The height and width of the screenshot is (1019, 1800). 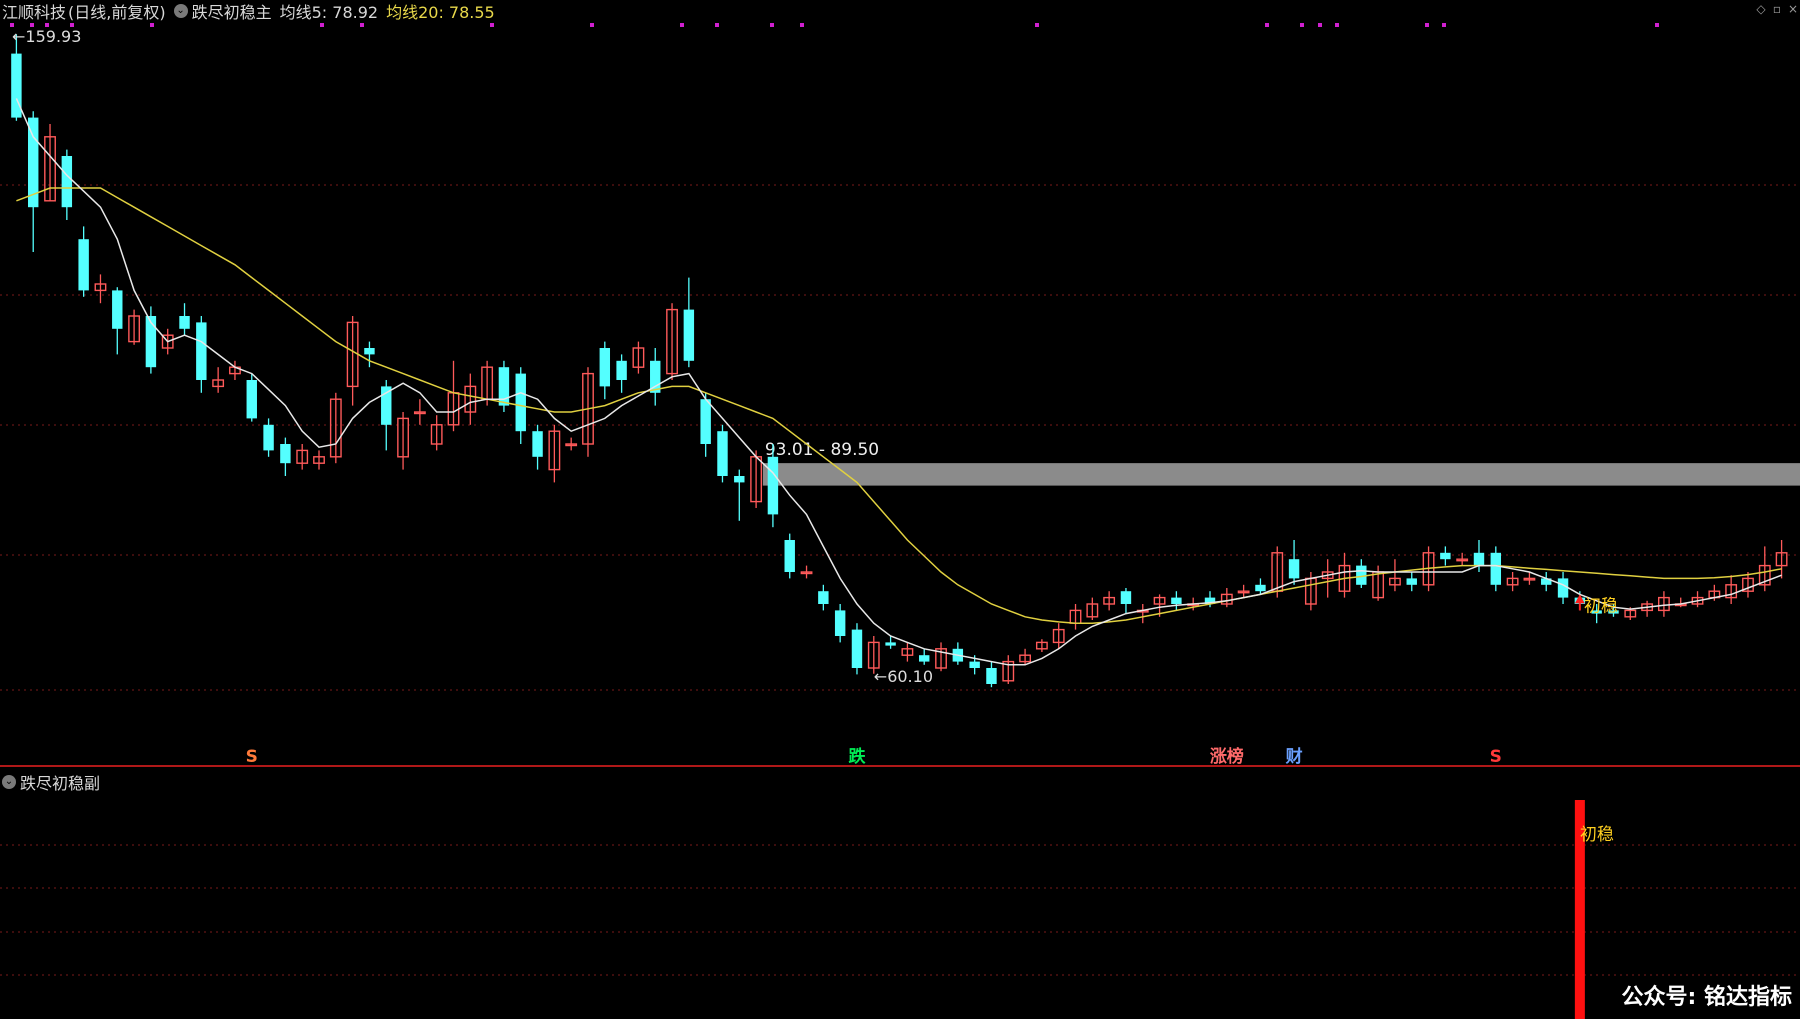 I want to click on zone-label: 93.01 - 89.50, so click(x=822, y=450).